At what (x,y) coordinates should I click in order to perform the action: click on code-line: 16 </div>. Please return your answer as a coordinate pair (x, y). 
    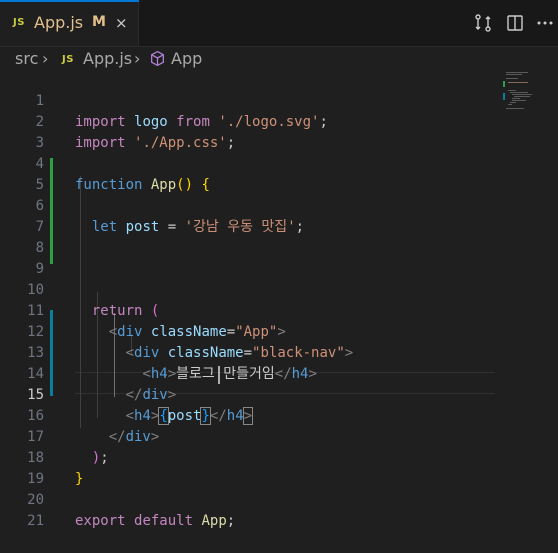
    Looking at the image, I should click on (279, 415).